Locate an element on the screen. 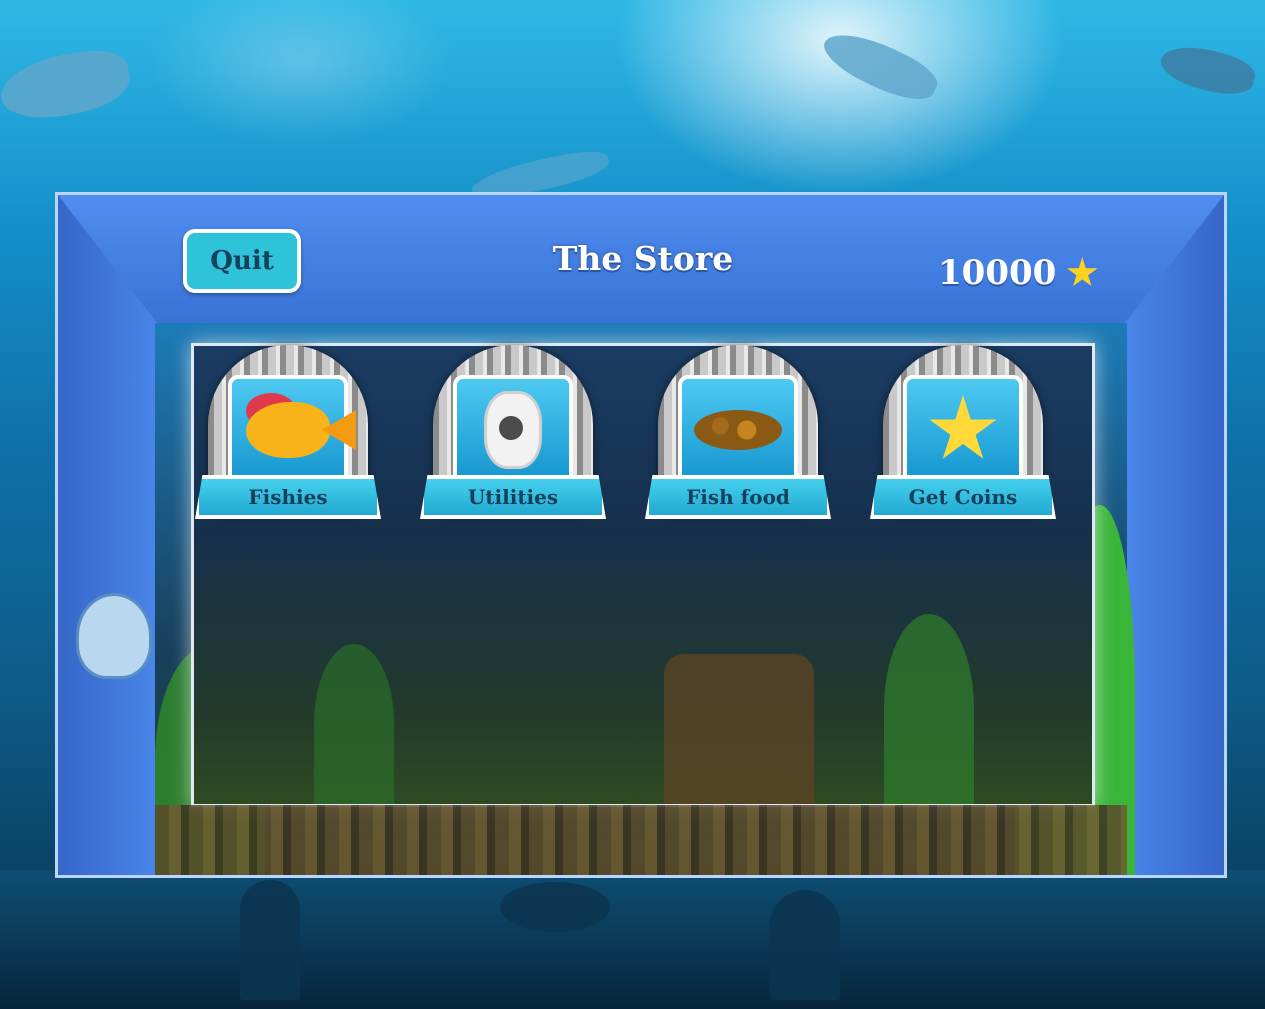  category-label-text: Get Coins is located at coordinates (963, 497).